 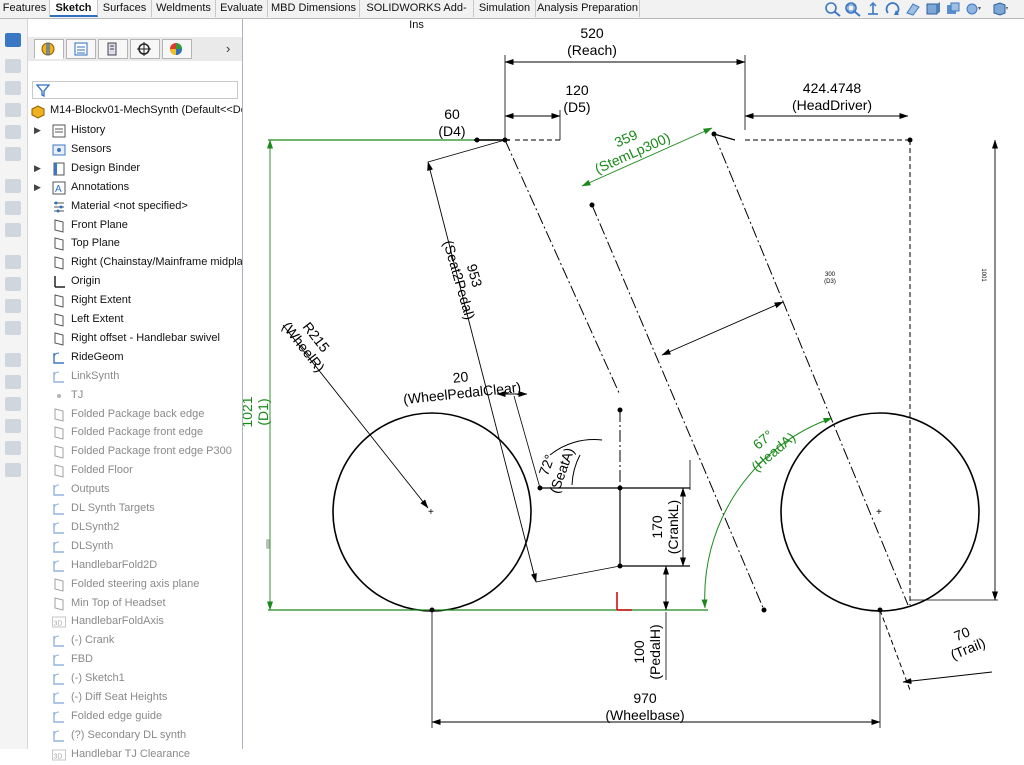 I want to click on tab-features: Features, so click(x=25, y=8).